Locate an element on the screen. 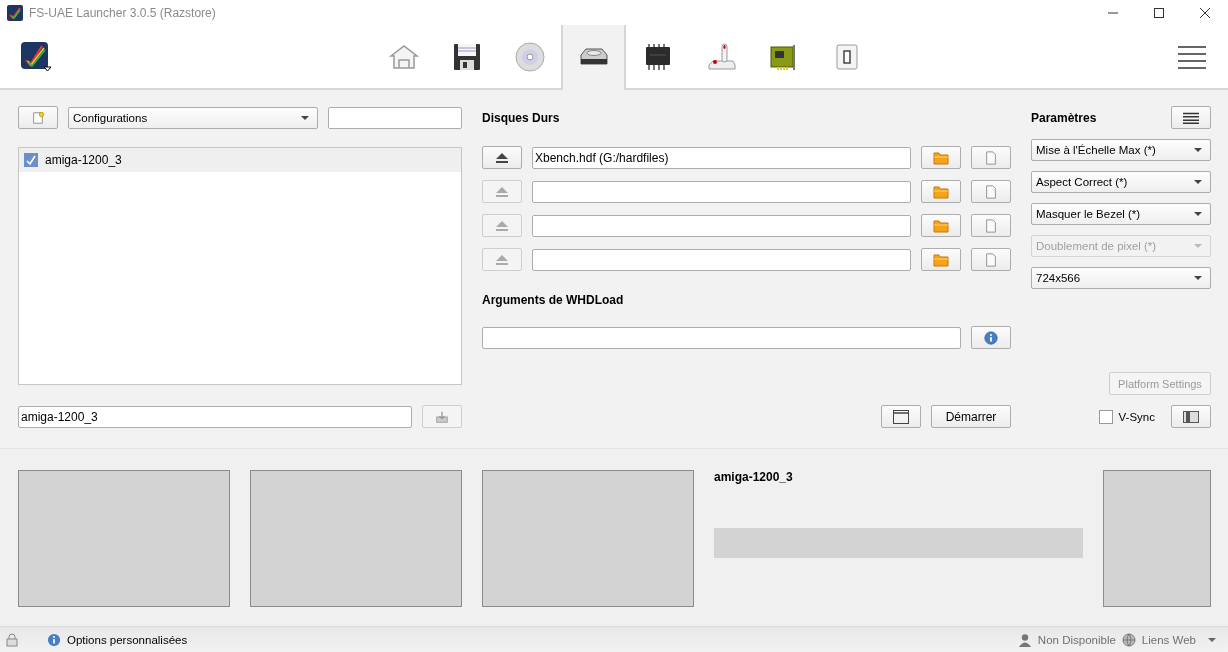 Image resolution: width=1228 pixels, height=652 pixels. new-config-button is located at coordinates (38, 117).